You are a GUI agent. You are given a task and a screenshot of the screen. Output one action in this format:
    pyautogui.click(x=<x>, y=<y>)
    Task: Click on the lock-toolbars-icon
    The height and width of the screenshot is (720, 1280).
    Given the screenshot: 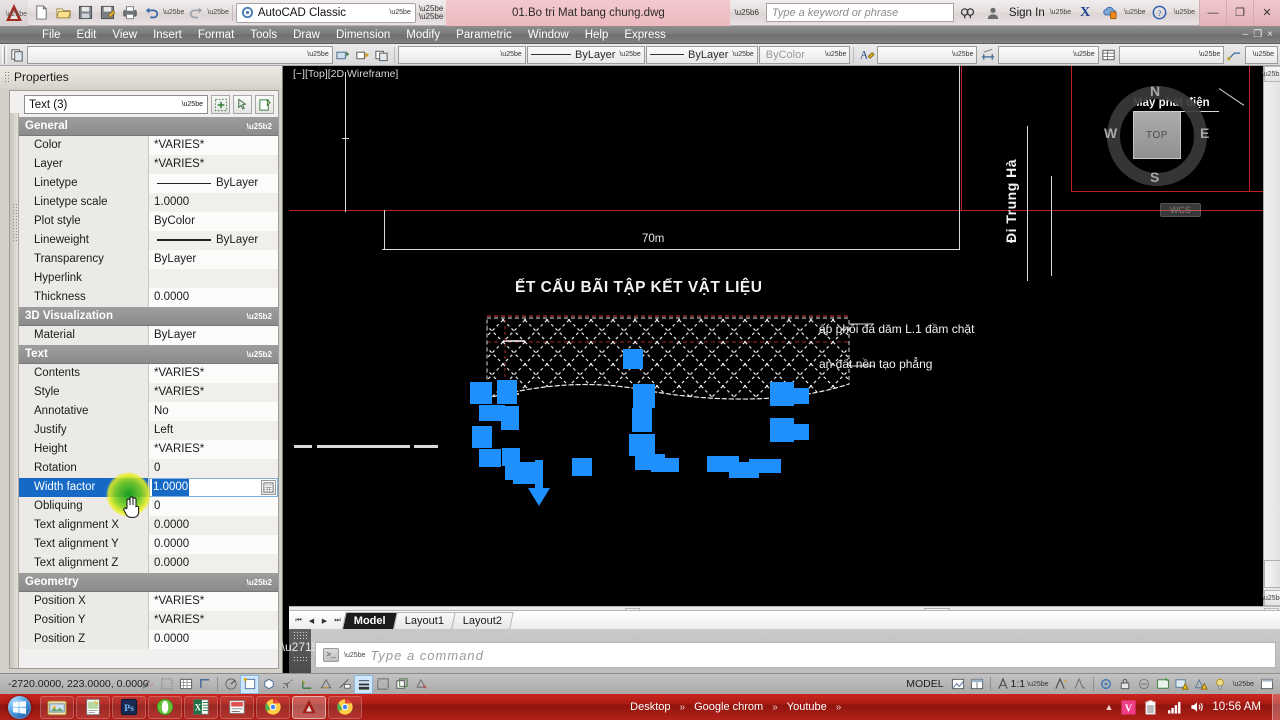 What is the action you would take?
    pyautogui.click(x=1125, y=684)
    